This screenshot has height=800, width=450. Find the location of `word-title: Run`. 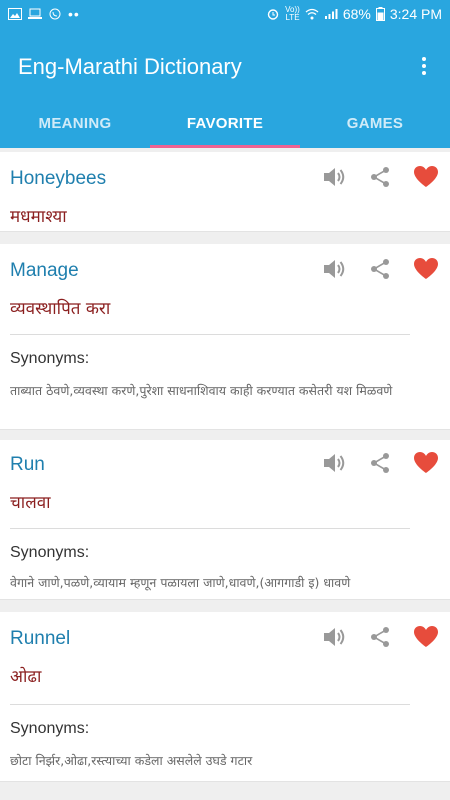

word-title: Run is located at coordinates (27, 464).